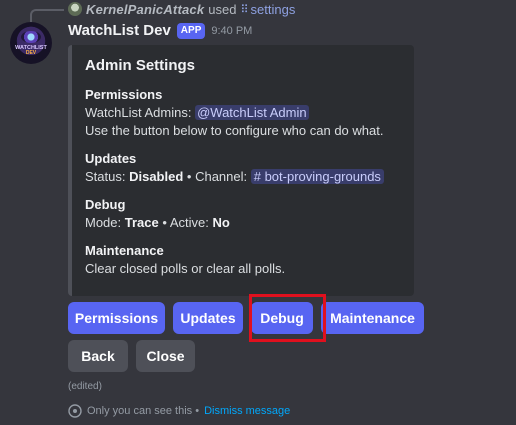 The width and height of the screenshot is (516, 425). What do you see at coordinates (259, 176) in the screenshot?
I see `hash-icon: #` at bounding box center [259, 176].